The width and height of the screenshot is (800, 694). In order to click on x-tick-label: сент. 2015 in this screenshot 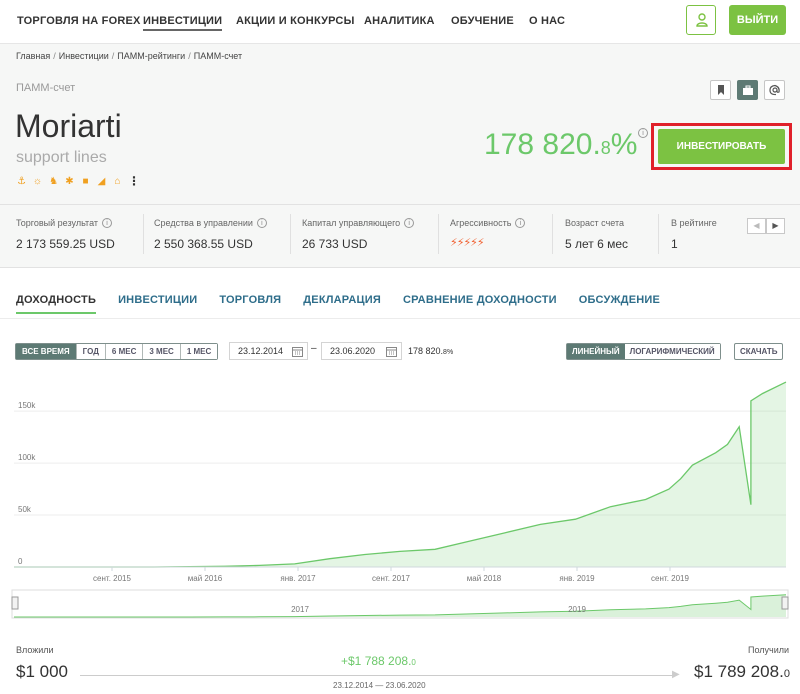, I will do `click(112, 578)`.